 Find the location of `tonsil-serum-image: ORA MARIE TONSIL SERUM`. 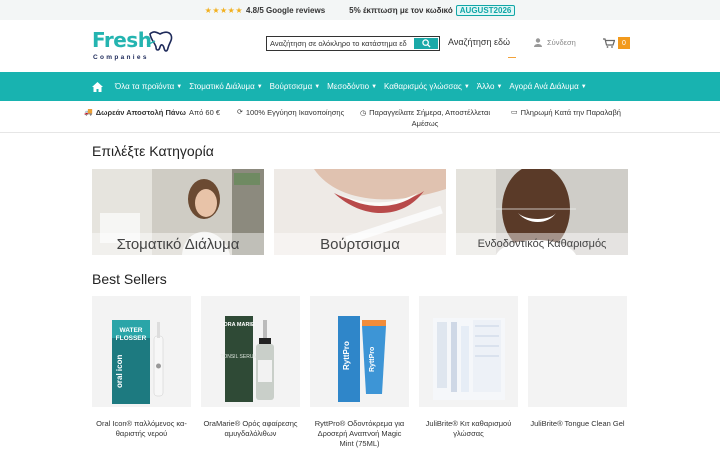

tonsil-serum-image: ORA MARIE TONSIL SERUM is located at coordinates (247, 359).